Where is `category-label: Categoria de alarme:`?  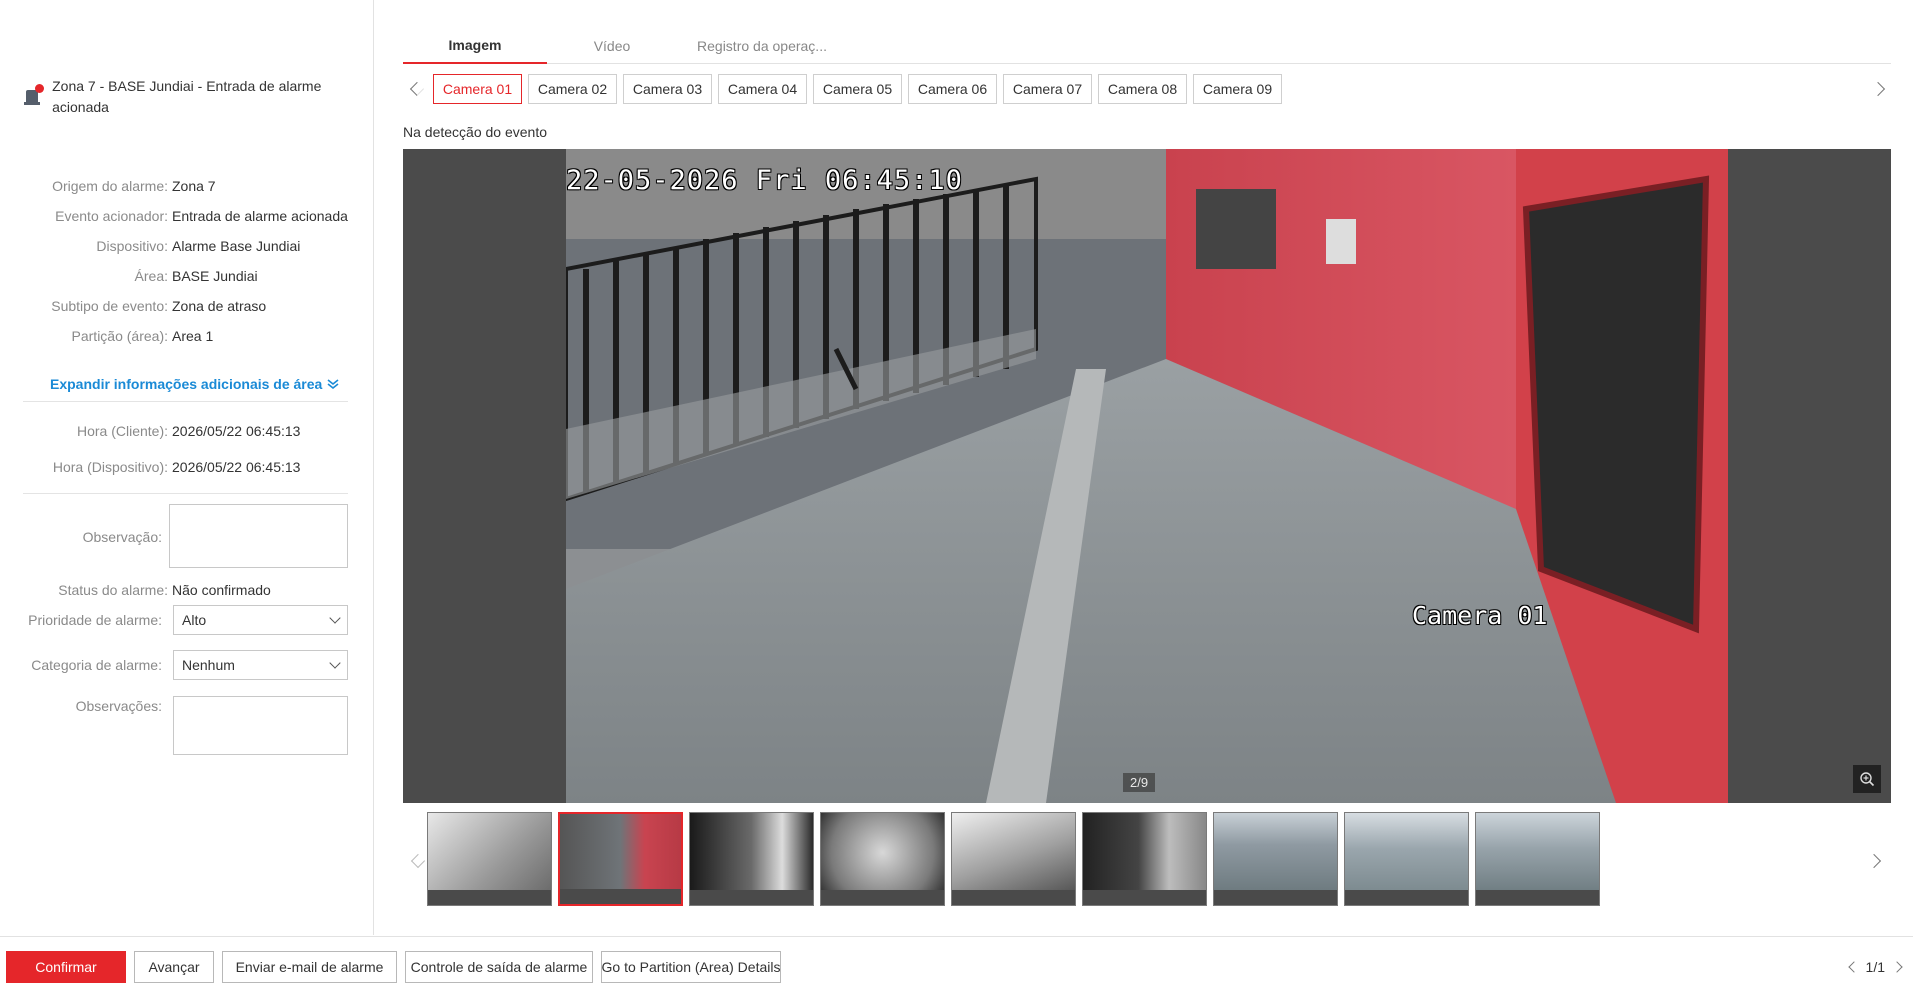 category-label: Categoria de alarme: is located at coordinates (96, 665).